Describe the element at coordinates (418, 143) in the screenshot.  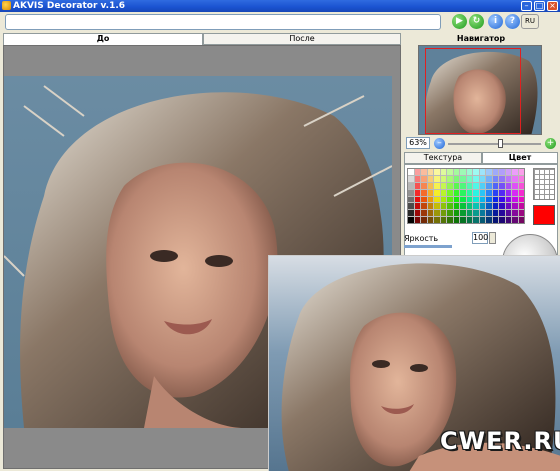
I see `zoom-field: 63%` at that location.